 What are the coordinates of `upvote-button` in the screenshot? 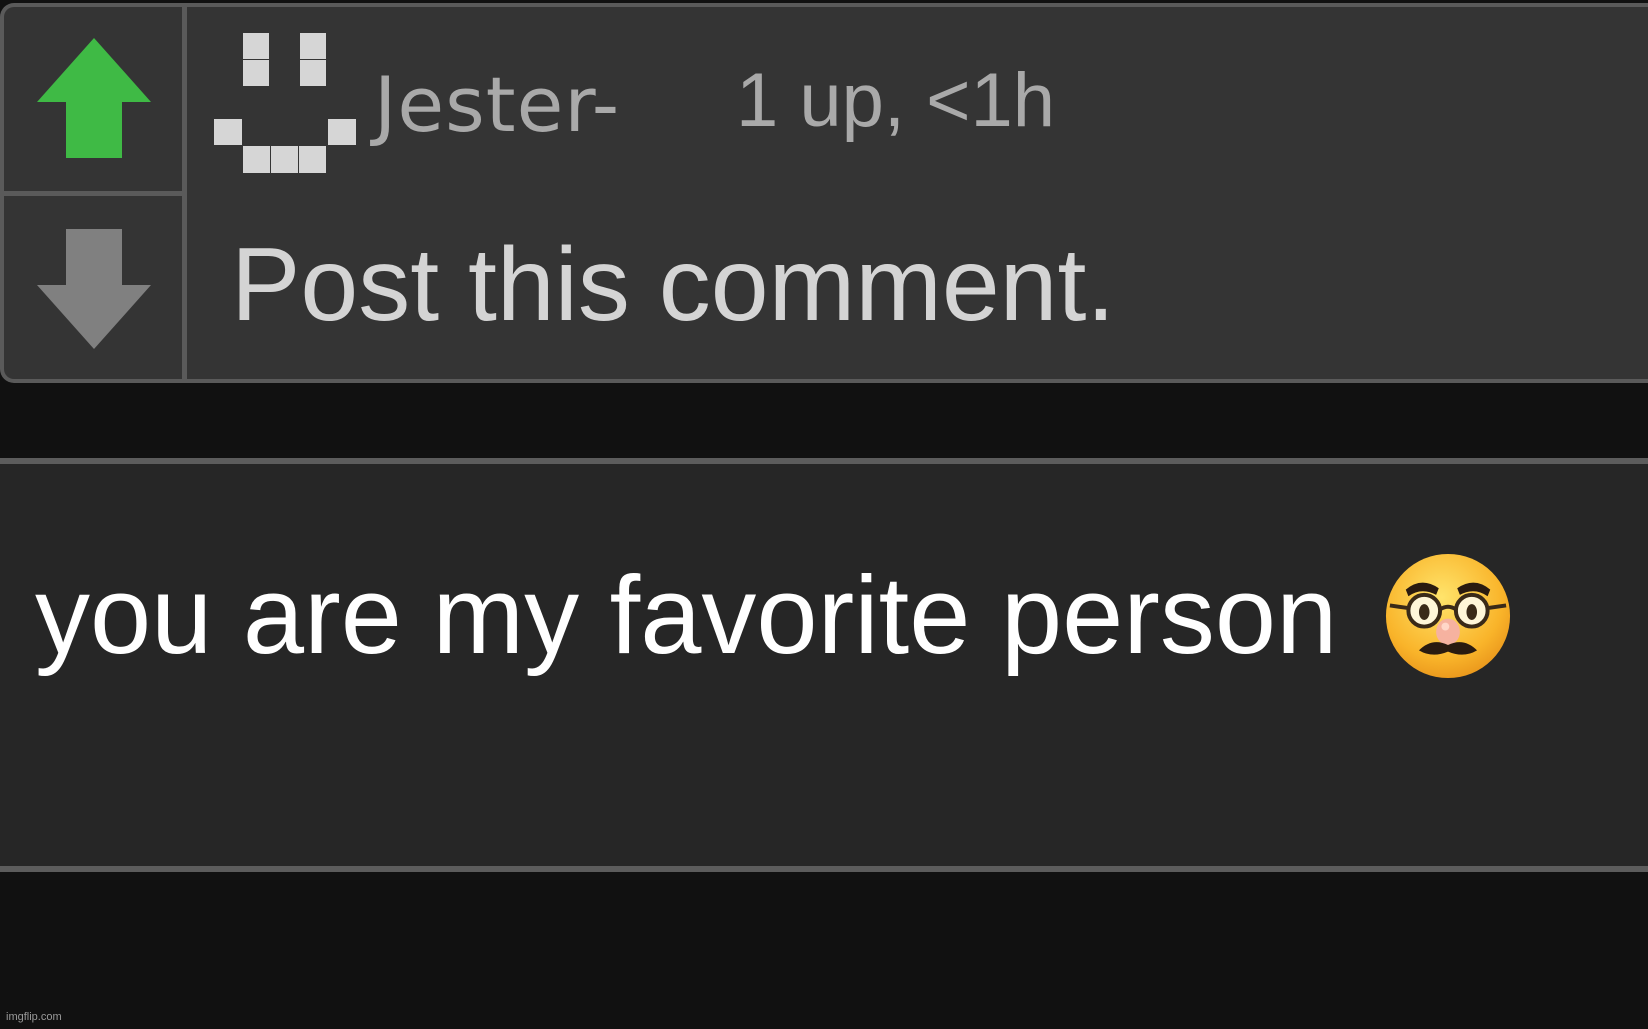 It's located at (93, 101).